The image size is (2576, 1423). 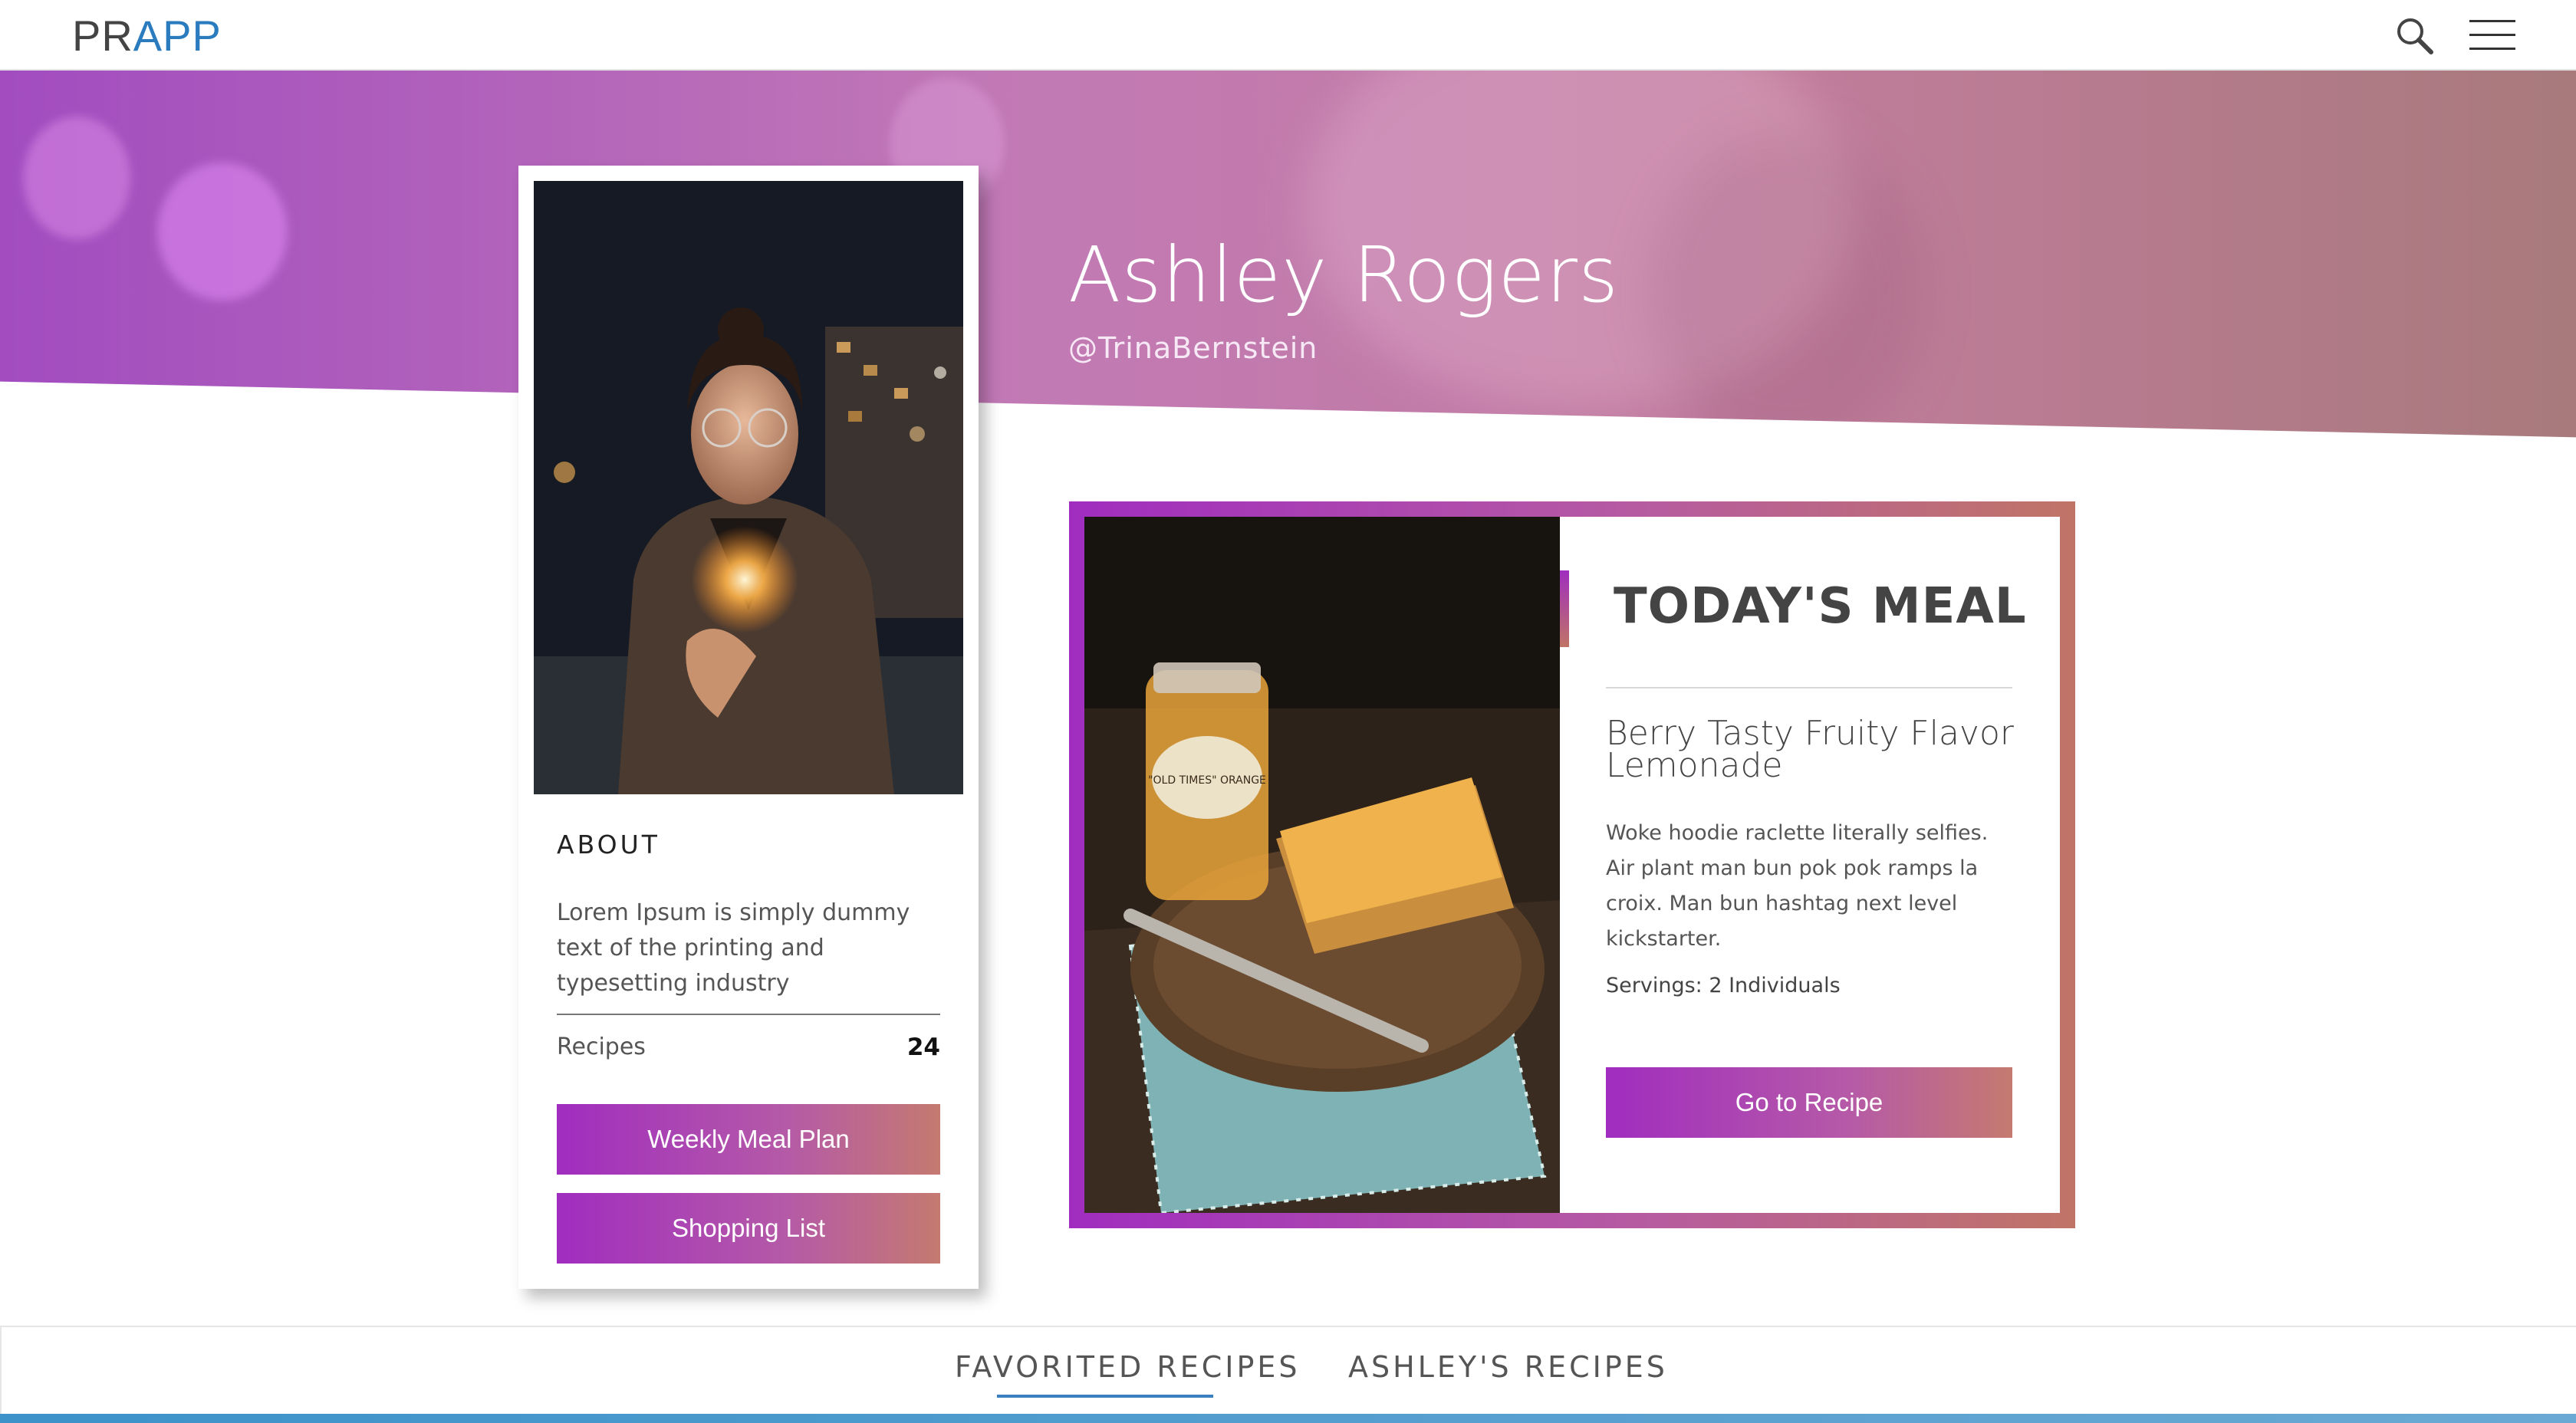 I want to click on meal-servings: Servings: 2 Individuals, so click(x=1723, y=986).